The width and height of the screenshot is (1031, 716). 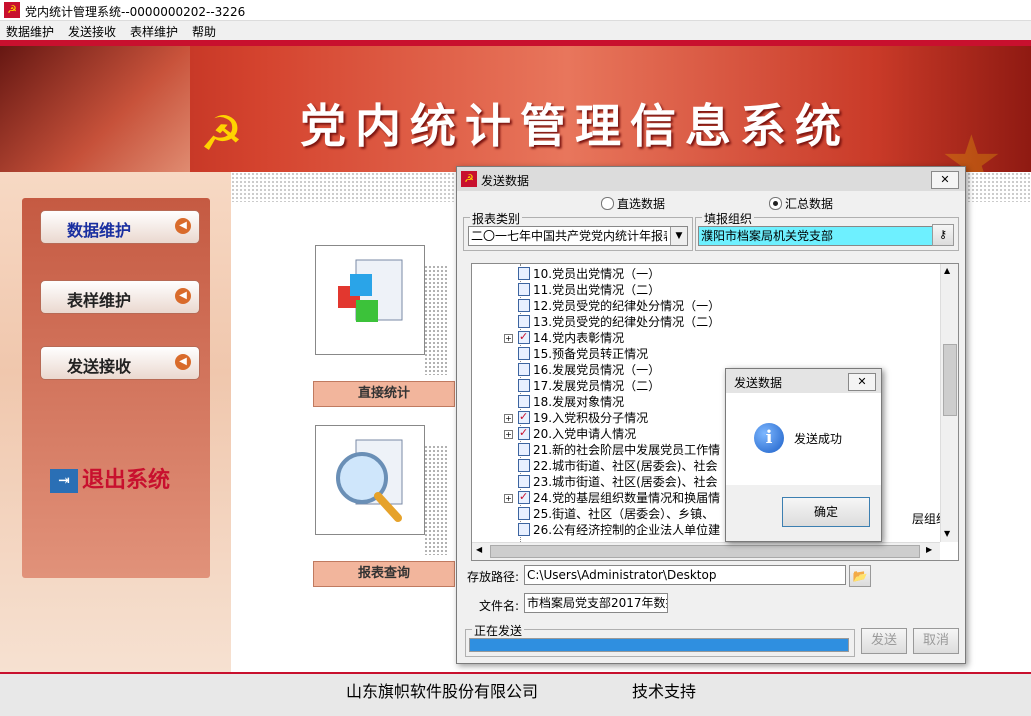 I want to click on direct-statistics-button: 直接统计, so click(x=384, y=394).